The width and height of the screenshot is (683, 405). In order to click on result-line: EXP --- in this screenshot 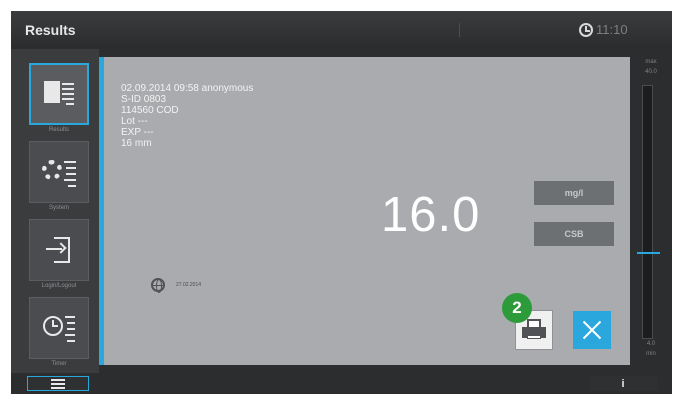, I will do `click(137, 132)`.